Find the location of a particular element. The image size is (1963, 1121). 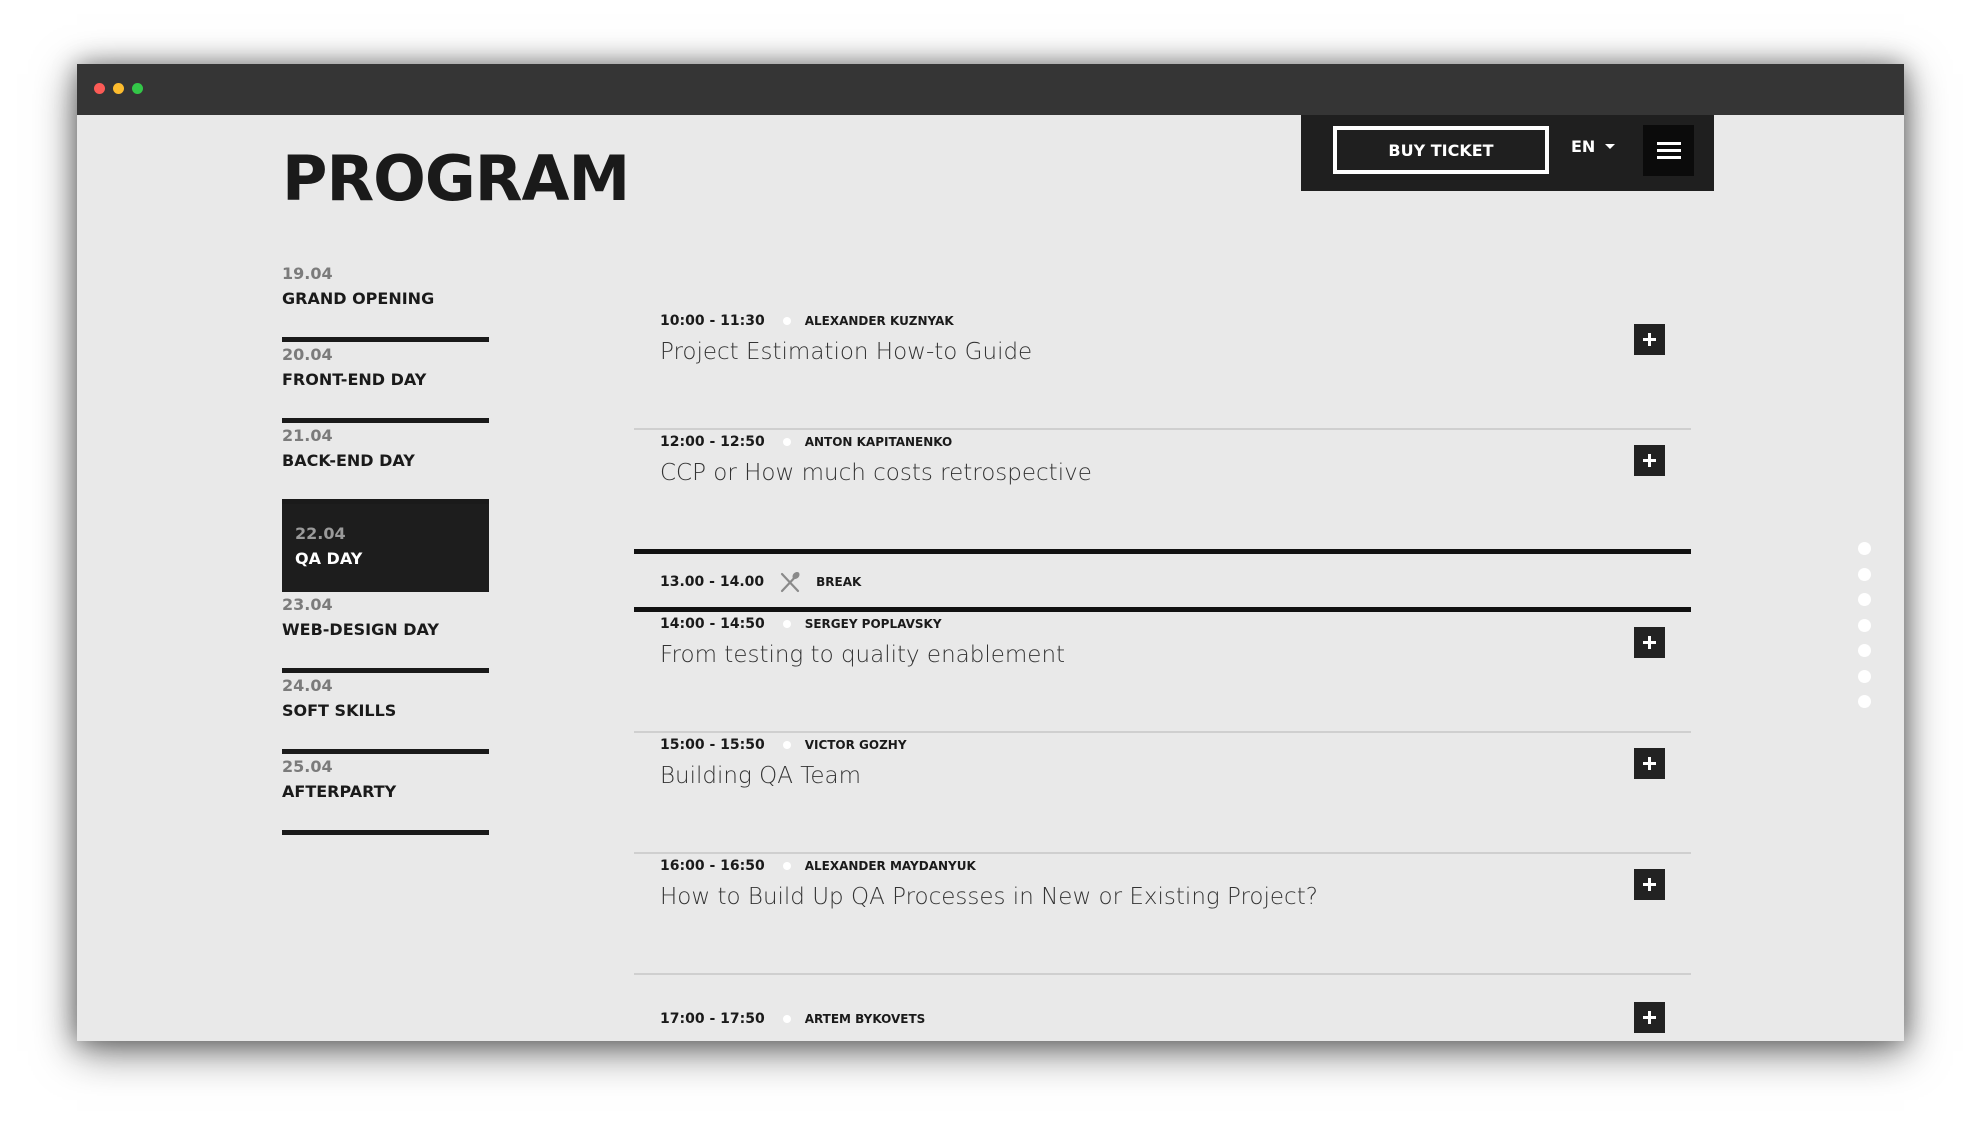

break-time: 13.00 - 14.00 is located at coordinates (712, 582).